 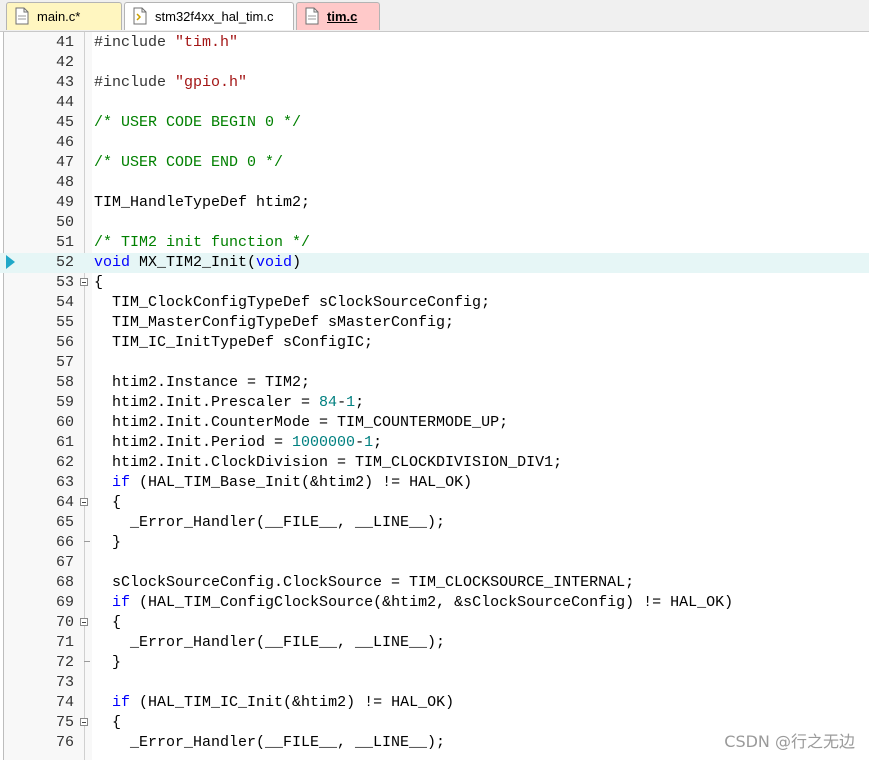 I want to click on code-line: 45 /* USER CODE BEGIN 0 */, so click(x=434, y=123).